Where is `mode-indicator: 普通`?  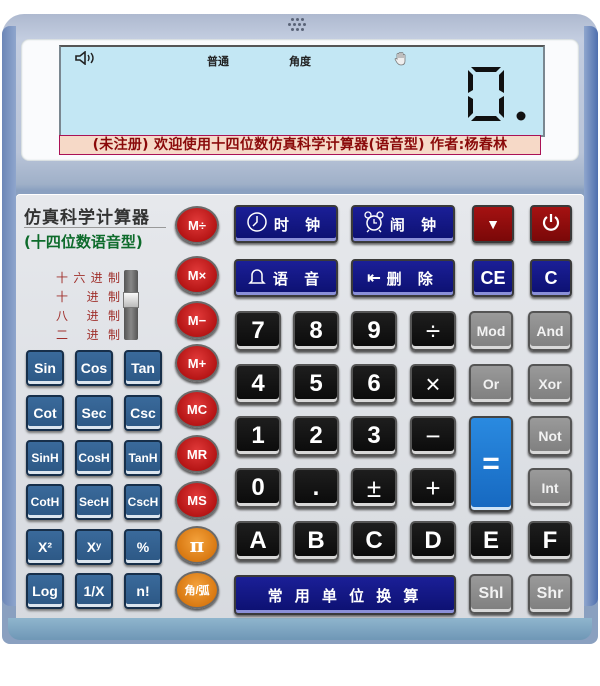
mode-indicator: 普通 is located at coordinates (218, 61).